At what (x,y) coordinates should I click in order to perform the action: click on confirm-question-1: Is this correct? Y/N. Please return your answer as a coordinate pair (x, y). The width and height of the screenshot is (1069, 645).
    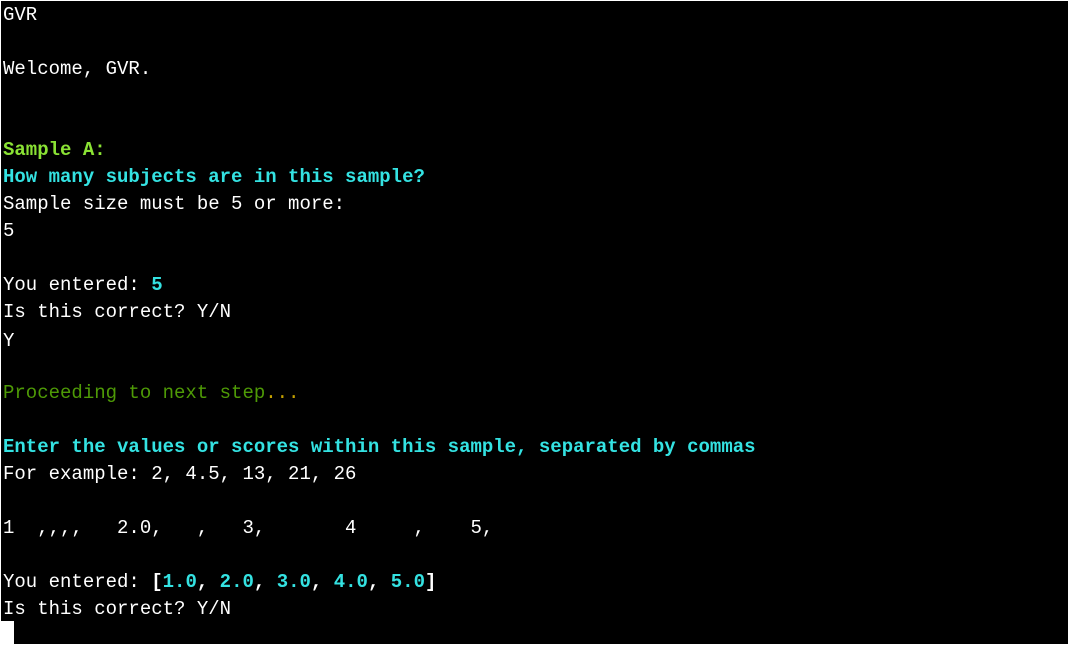
    Looking at the image, I should click on (117, 312).